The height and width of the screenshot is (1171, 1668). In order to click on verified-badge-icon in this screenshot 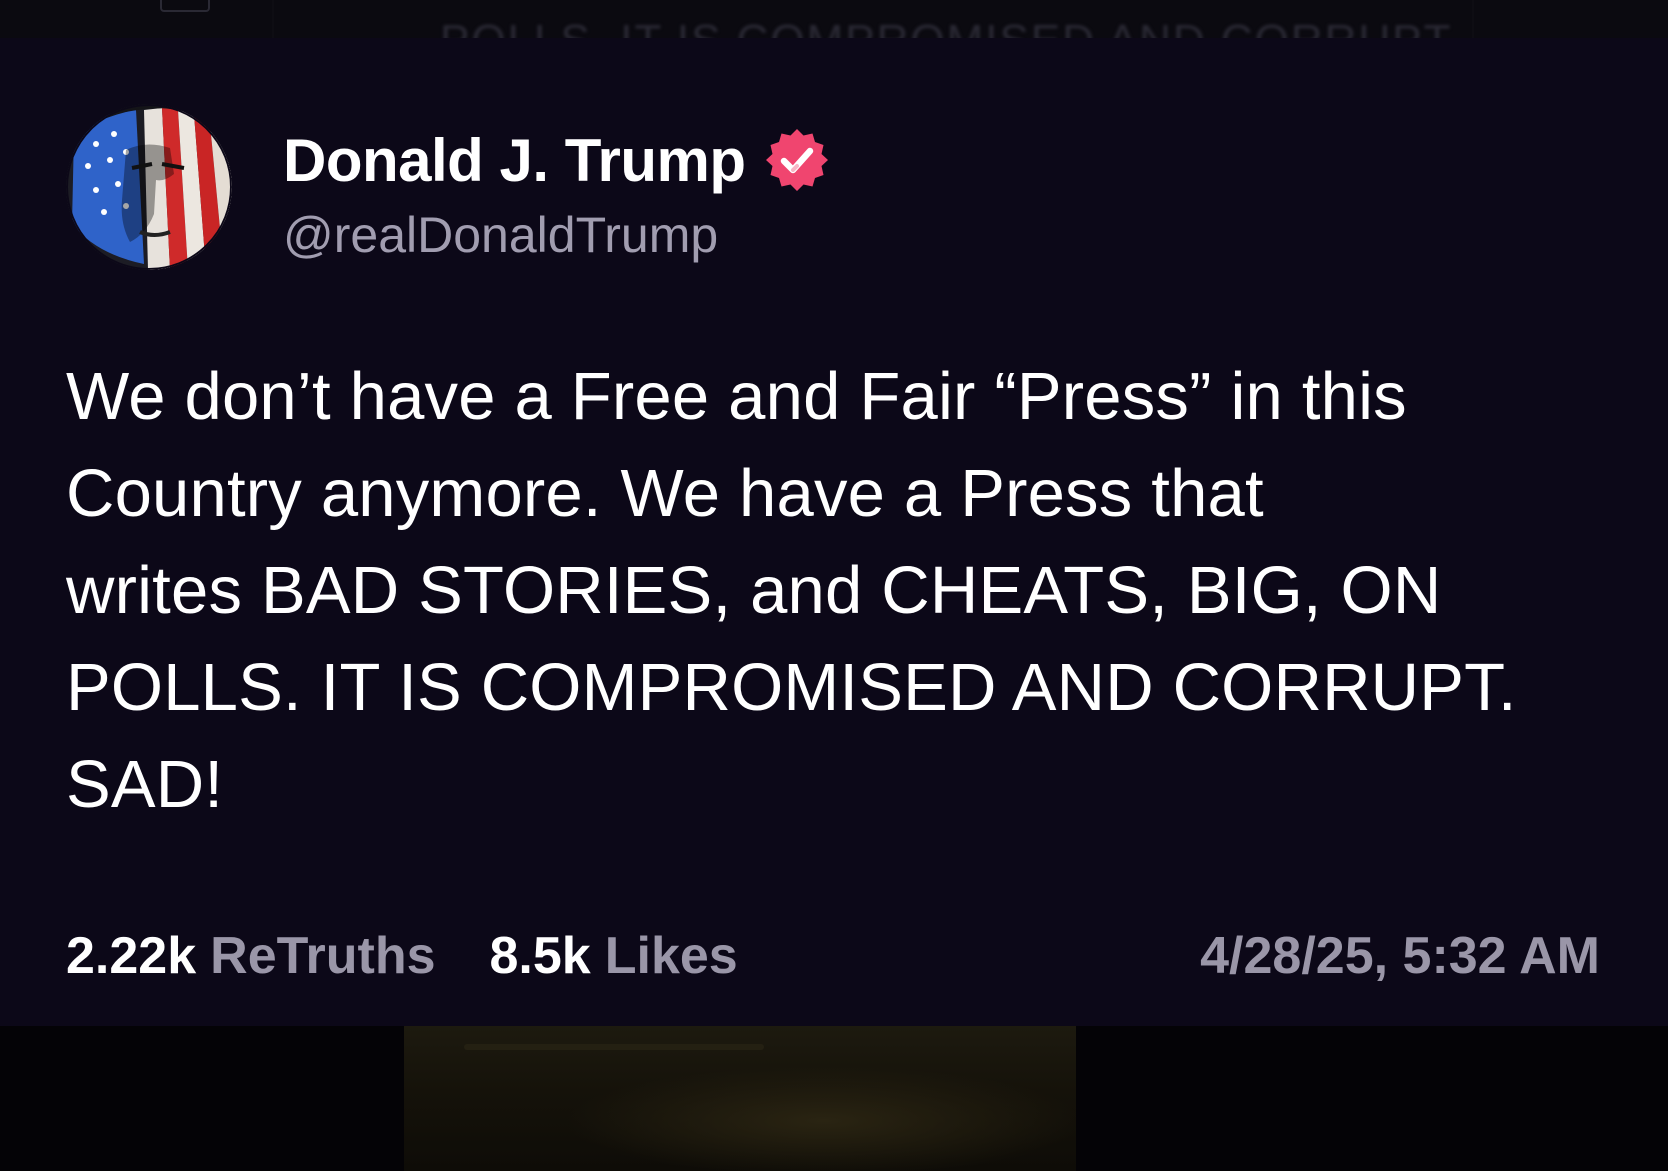, I will do `click(797, 160)`.